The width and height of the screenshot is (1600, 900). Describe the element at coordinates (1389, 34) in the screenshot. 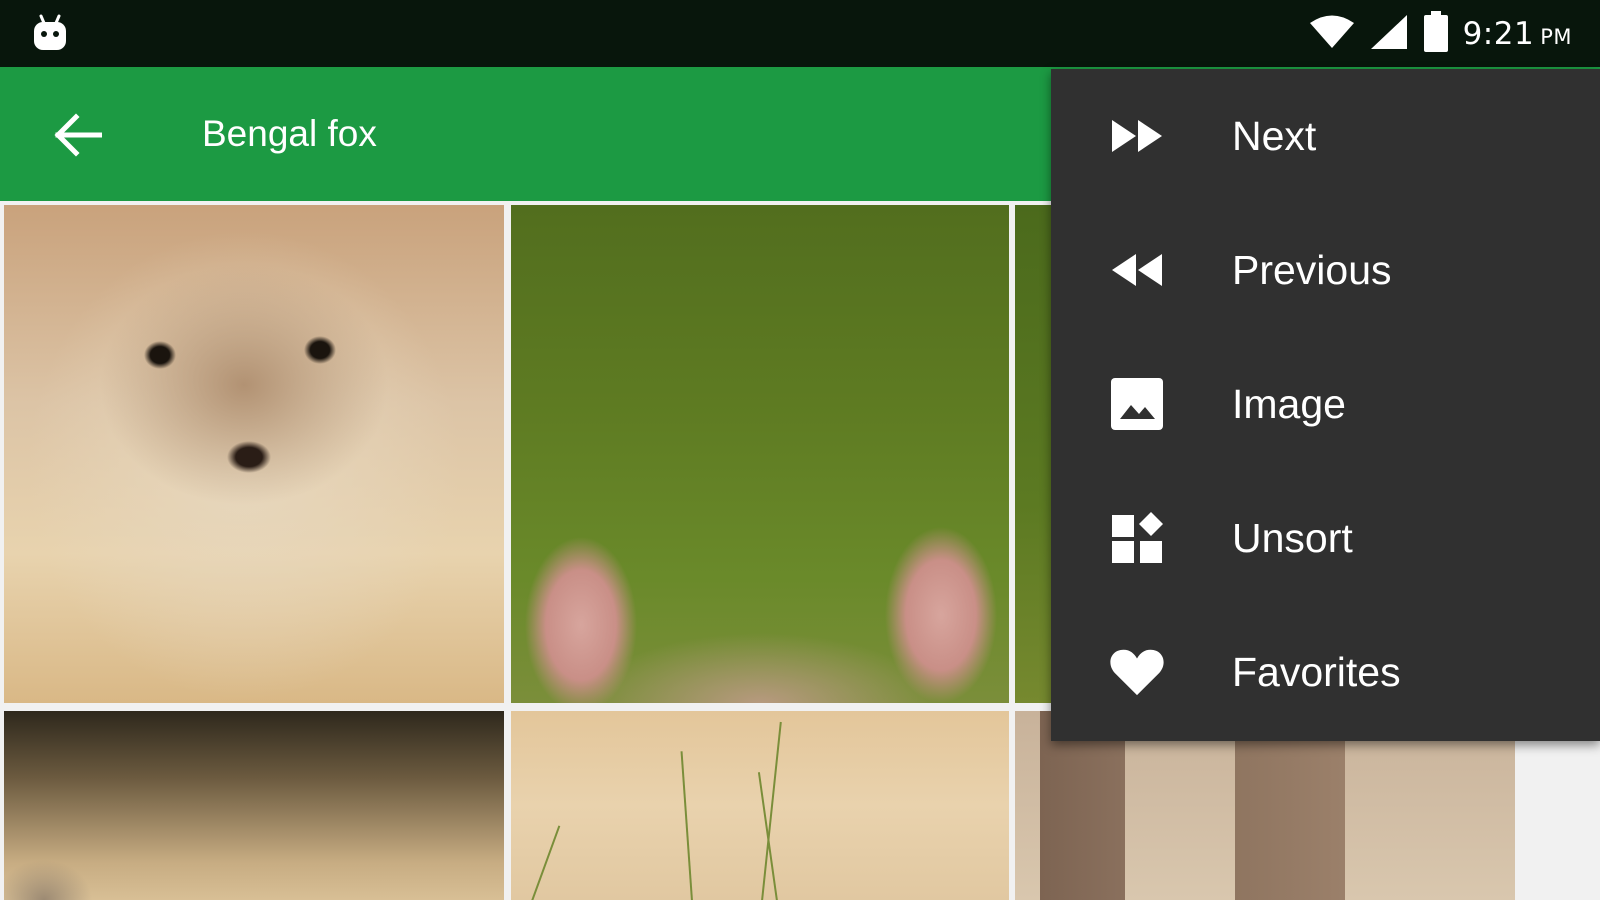

I see `cellular-signal-icon` at that location.